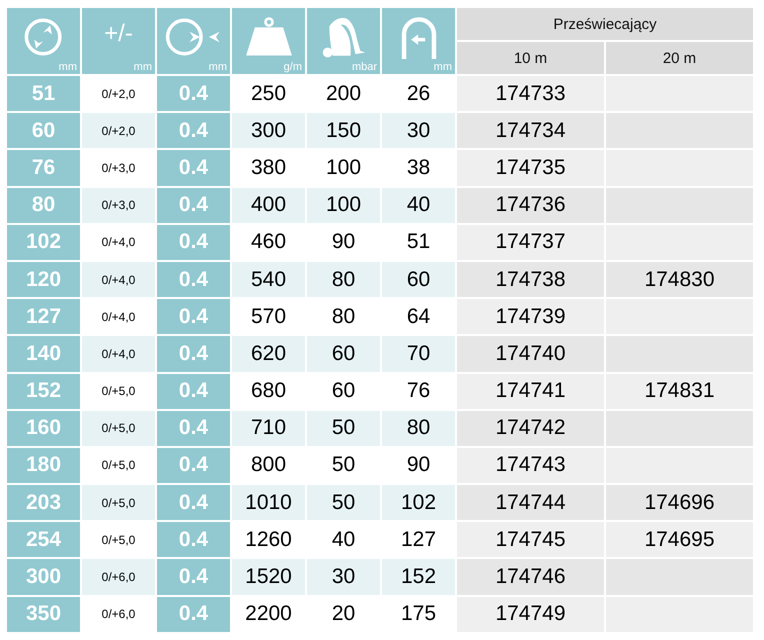 This screenshot has width=764, height=640. What do you see at coordinates (679, 540) in the screenshot?
I see `table-cell: 174695` at bounding box center [679, 540].